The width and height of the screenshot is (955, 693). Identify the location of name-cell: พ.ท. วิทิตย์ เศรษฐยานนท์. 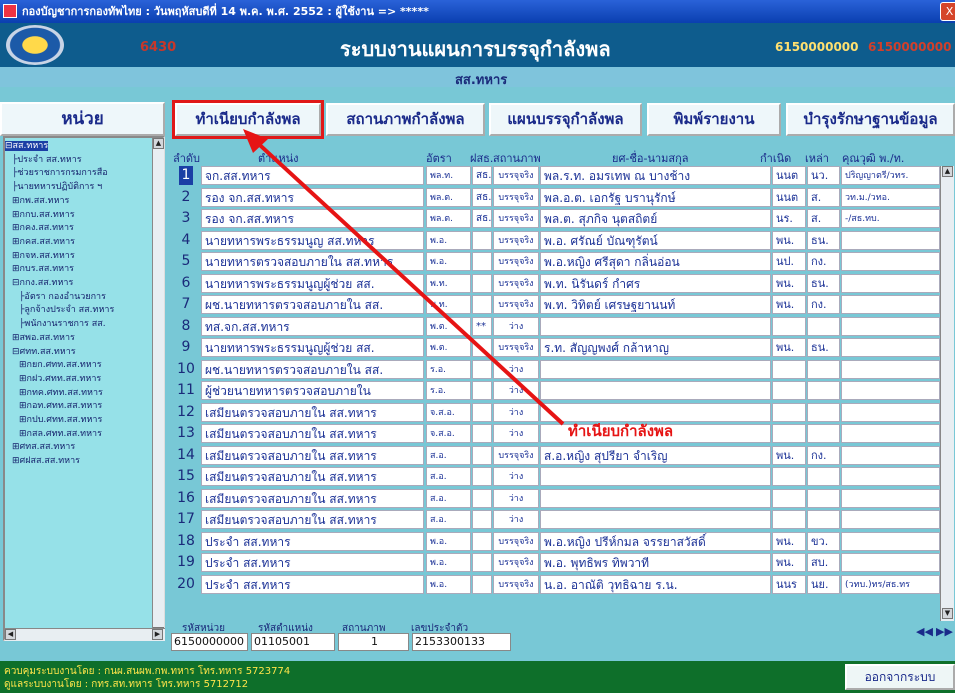
(655, 304).